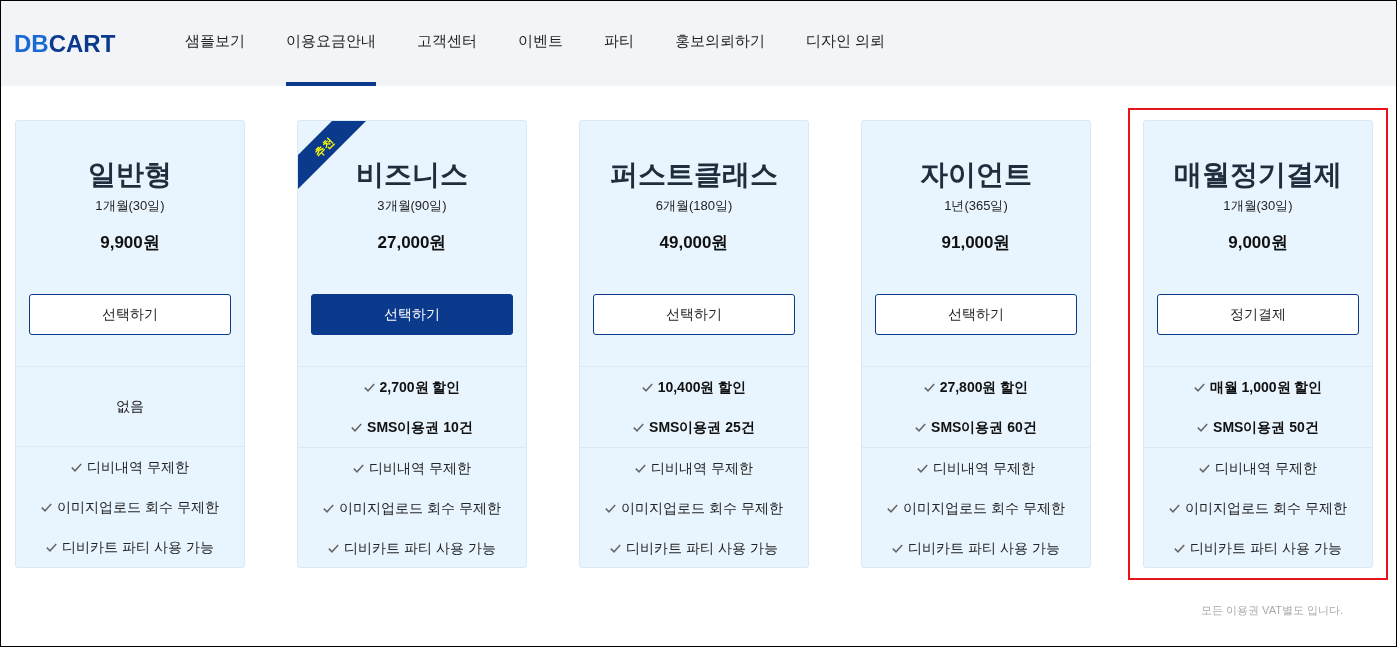  What do you see at coordinates (702, 427) in the screenshot?
I see `bonus-text: SMS이용권 25건` at bounding box center [702, 427].